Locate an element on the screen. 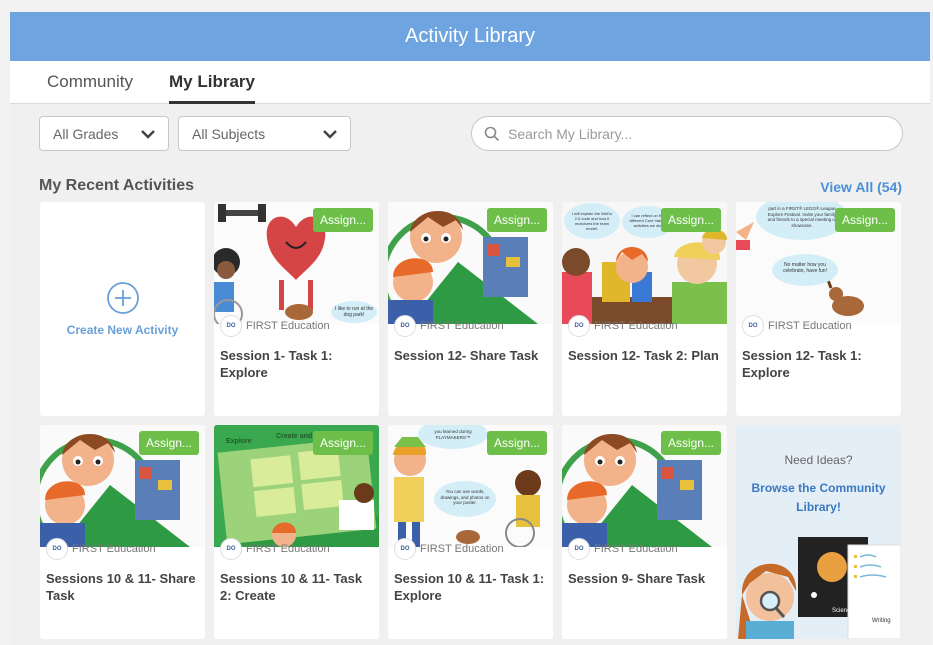  search-box is located at coordinates (687, 133).